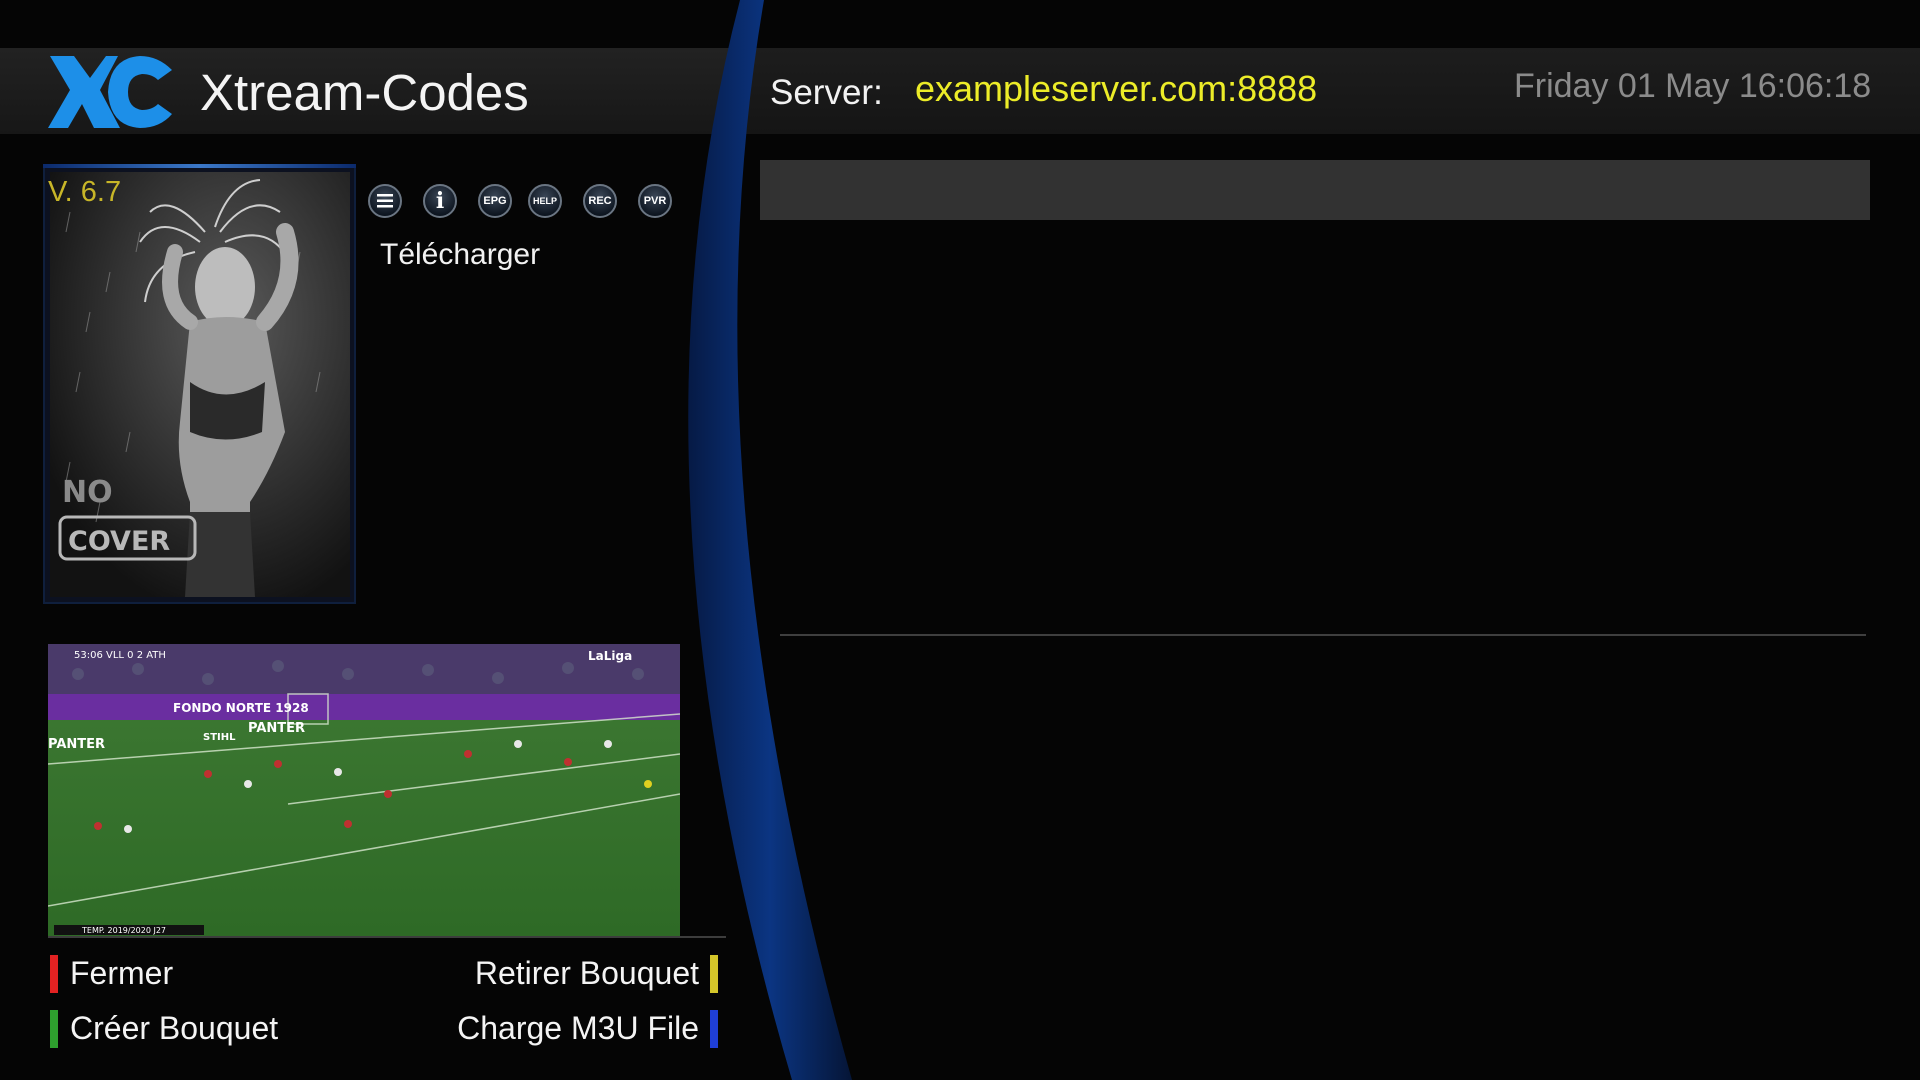  Describe the element at coordinates (587, 973) in the screenshot. I see `remove-bouquet-button: Retirer Bouquet` at that location.